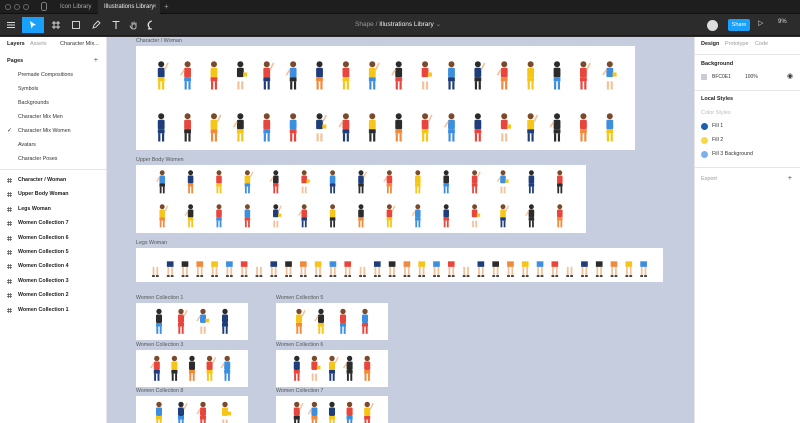 This screenshot has width=800, height=423. Describe the element at coordinates (53, 131) in the screenshot. I see `page-item: ✓ Character Mix Women` at that location.